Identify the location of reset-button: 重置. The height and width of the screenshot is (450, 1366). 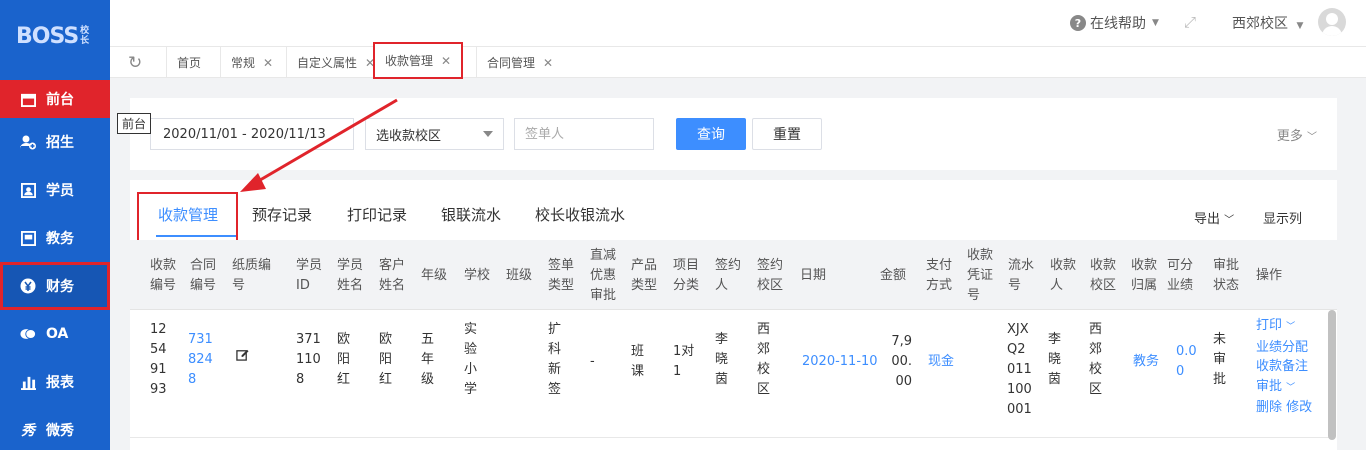
(787, 134).